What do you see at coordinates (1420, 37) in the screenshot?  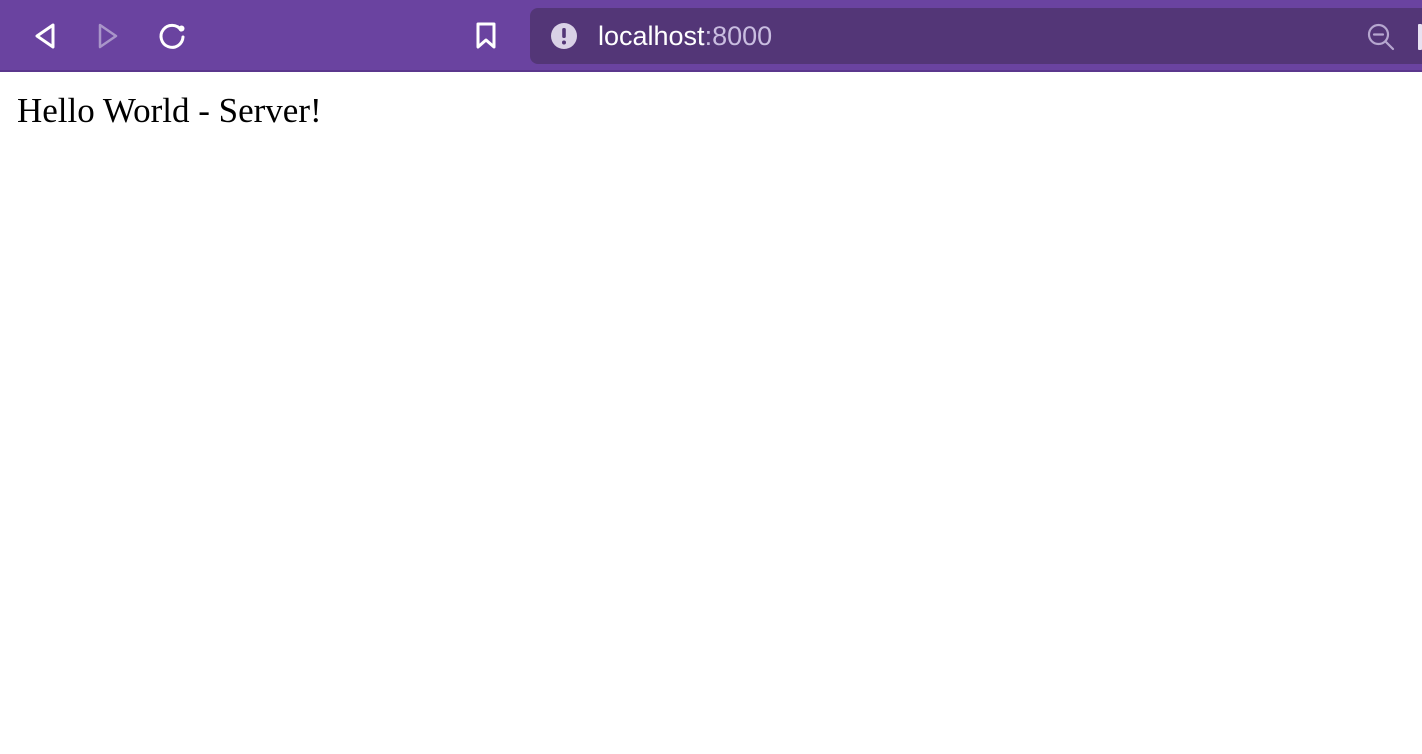 I see `toolbar-overflow-edge` at bounding box center [1420, 37].